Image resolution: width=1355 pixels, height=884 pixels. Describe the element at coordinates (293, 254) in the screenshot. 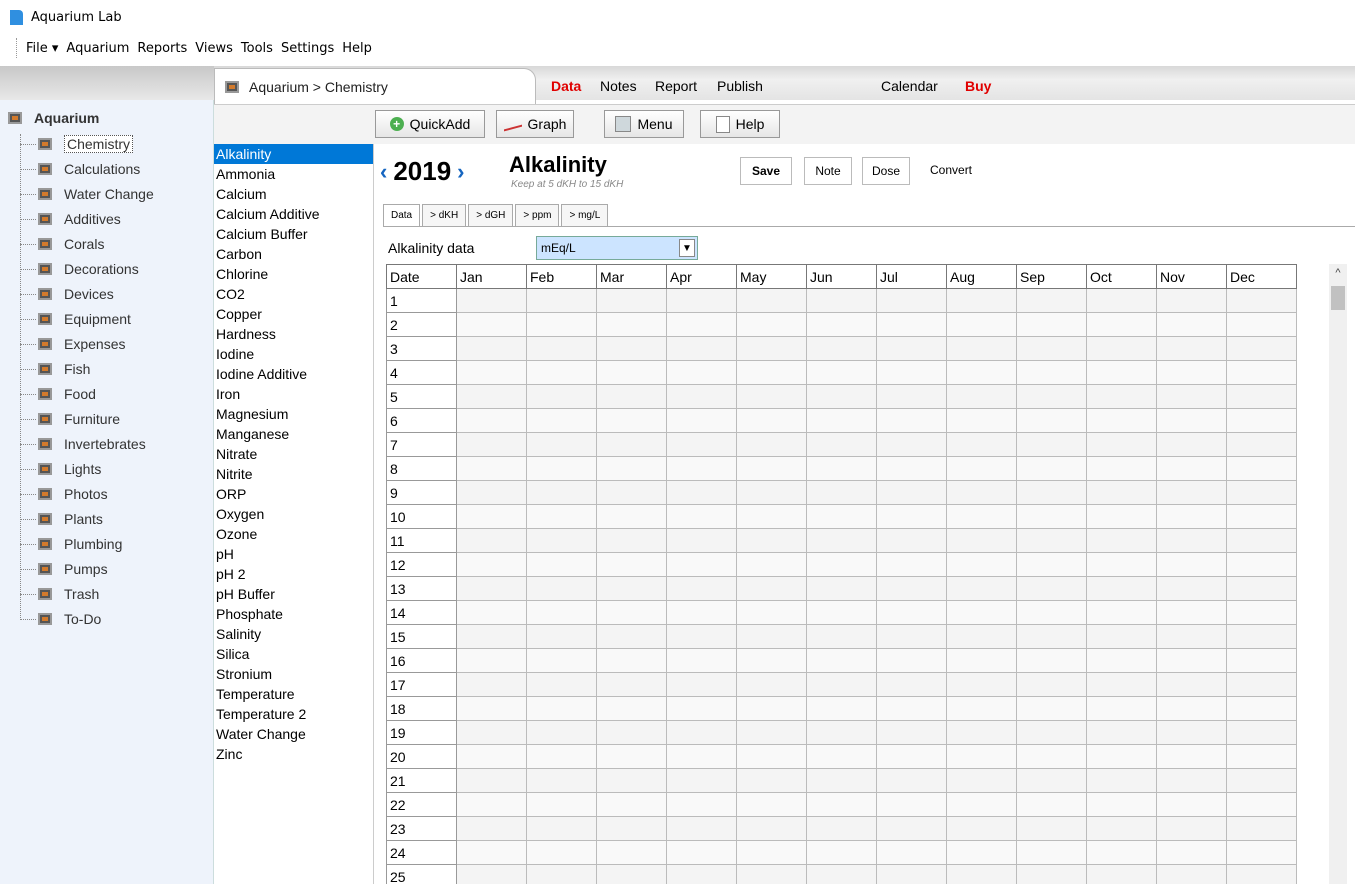

I see `parameter-item: Carbon` at that location.